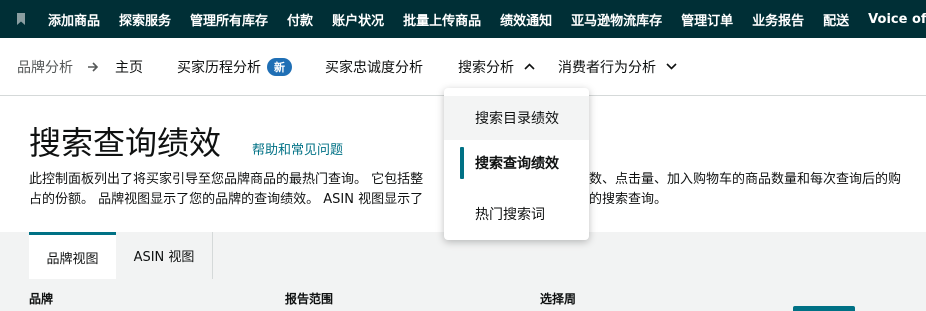  I want to click on tab-asin-view: ASIN 视图, so click(164, 255).